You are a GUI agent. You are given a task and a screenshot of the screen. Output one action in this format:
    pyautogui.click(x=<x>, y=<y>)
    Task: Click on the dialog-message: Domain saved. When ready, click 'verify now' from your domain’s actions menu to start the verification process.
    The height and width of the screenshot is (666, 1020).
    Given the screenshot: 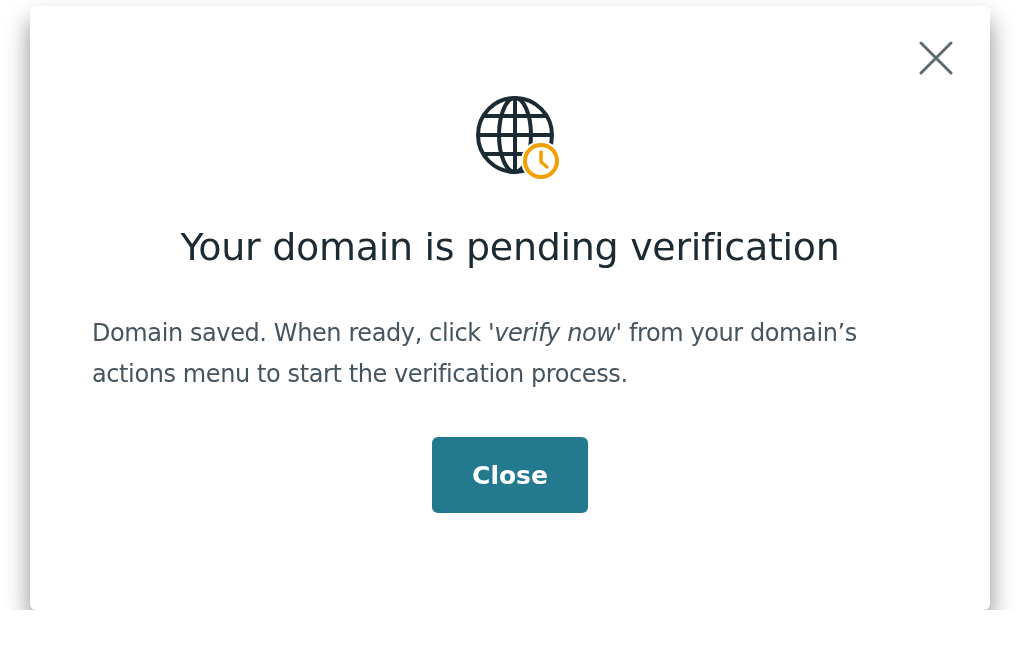 What is the action you would take?
    pyautogui.click(x=474, y=354)
    